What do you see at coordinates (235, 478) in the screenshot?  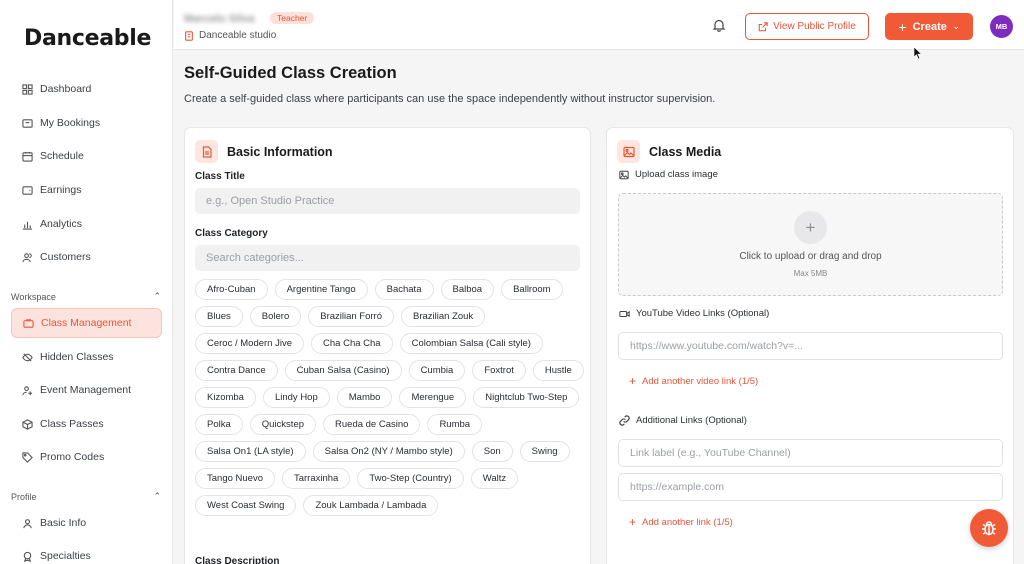 I see `category-chip: Tango Nuevo` at bounding box center [235, 478].